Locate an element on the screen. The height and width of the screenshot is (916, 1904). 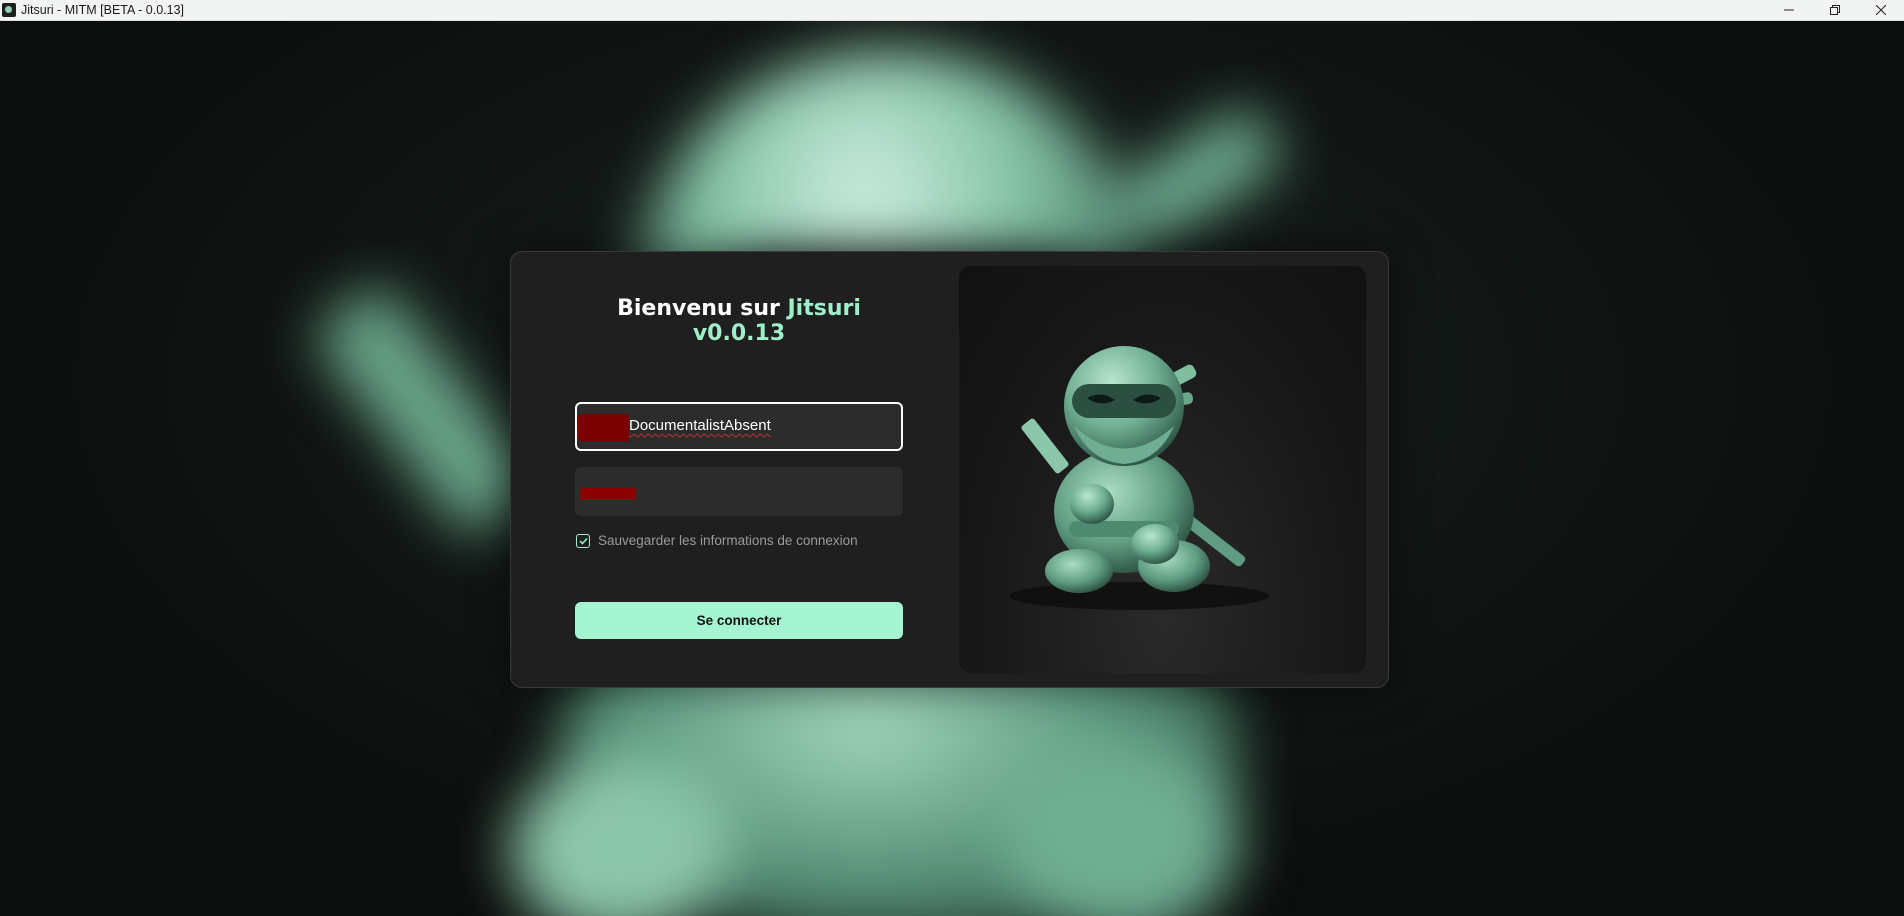
window-title: Jitsuri - MITM [BETA - 0.0.13] is located at coordinates (102, 10).